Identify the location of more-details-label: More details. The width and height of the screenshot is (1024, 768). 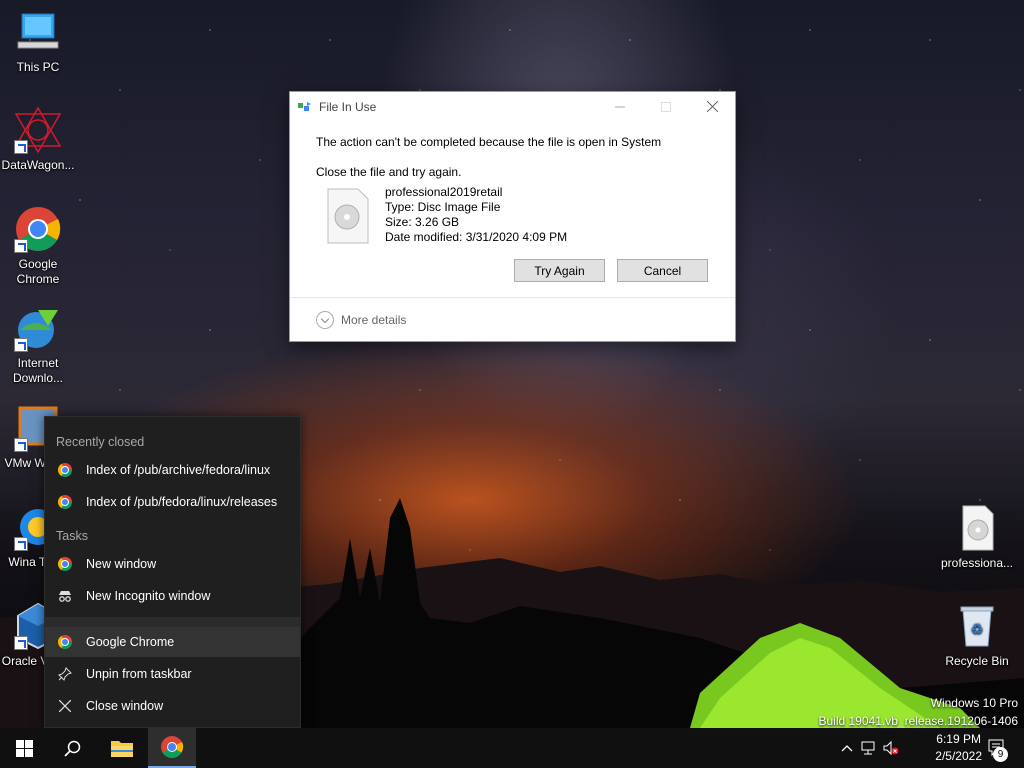
(374, 319).